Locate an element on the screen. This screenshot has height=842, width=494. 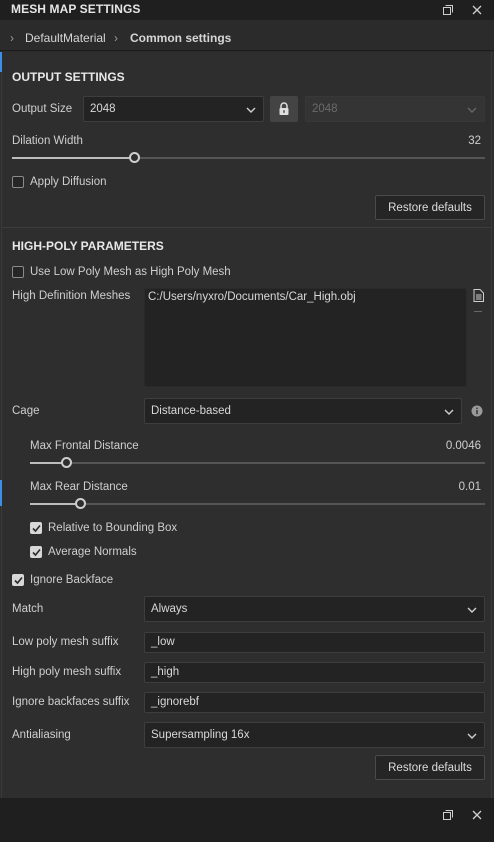
lock-icon is located at coordinates (284, 108).